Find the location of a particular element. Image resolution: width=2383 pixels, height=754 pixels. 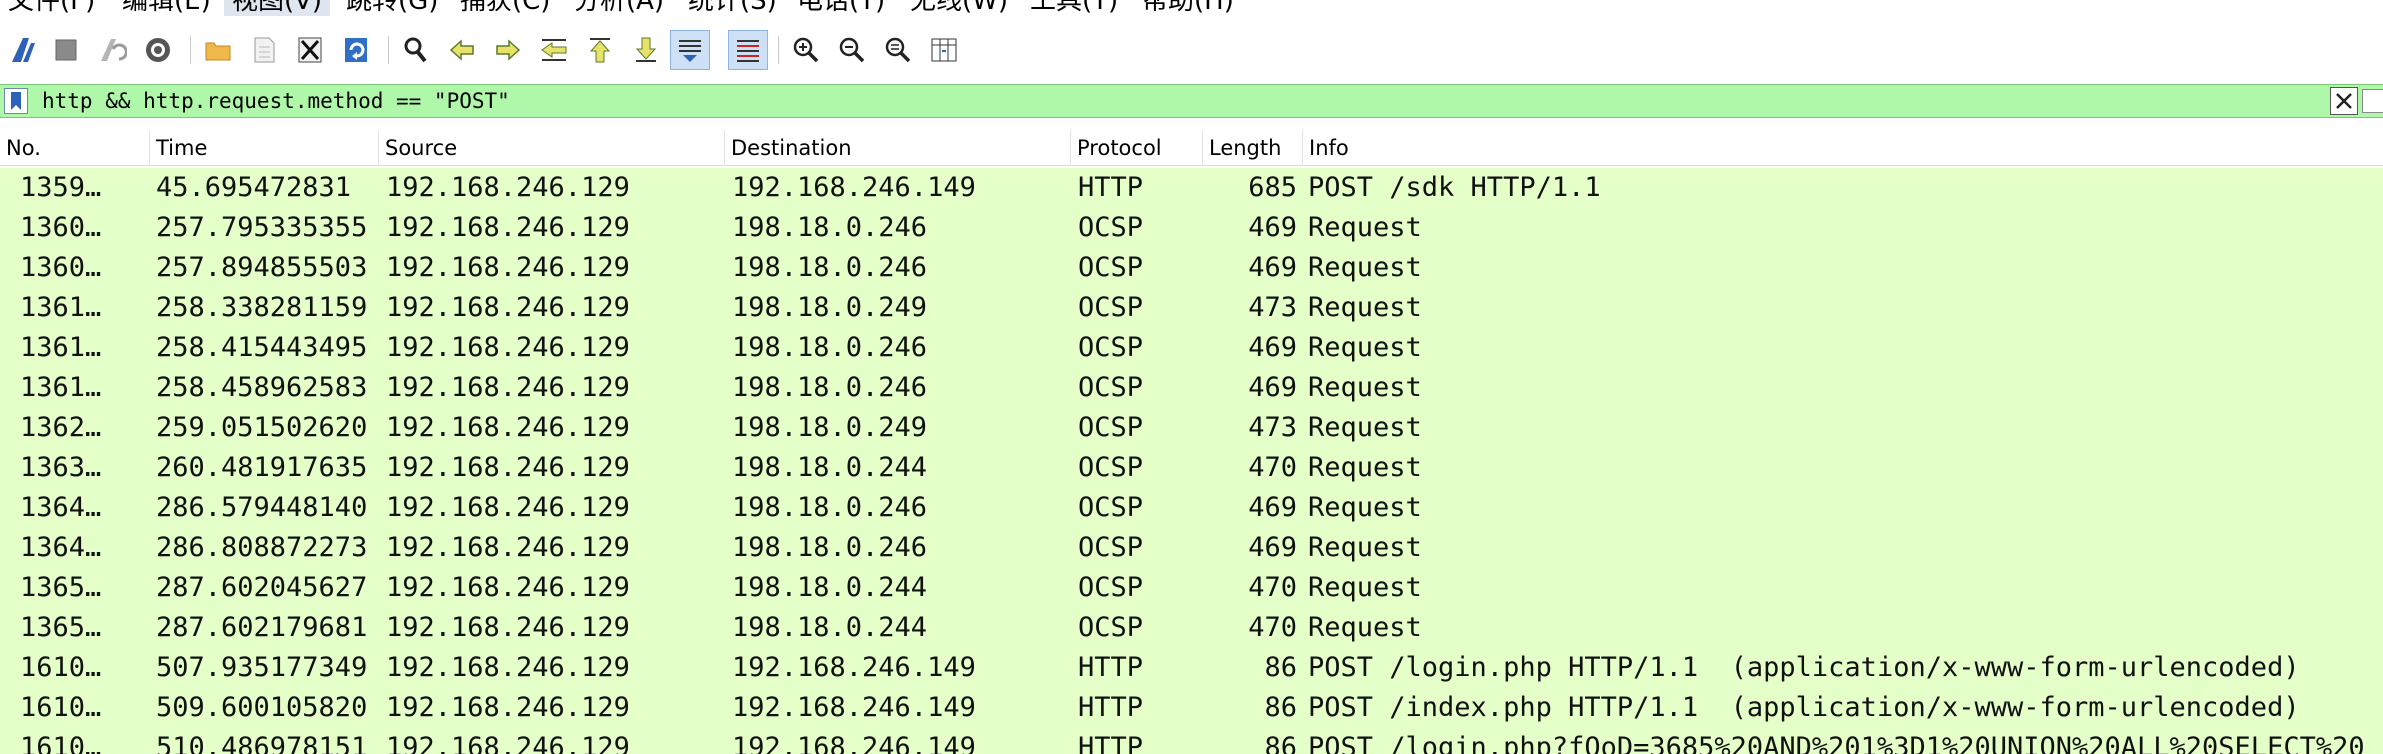

menu-edit: 编辑(E) is located at coordinates (166, 8).